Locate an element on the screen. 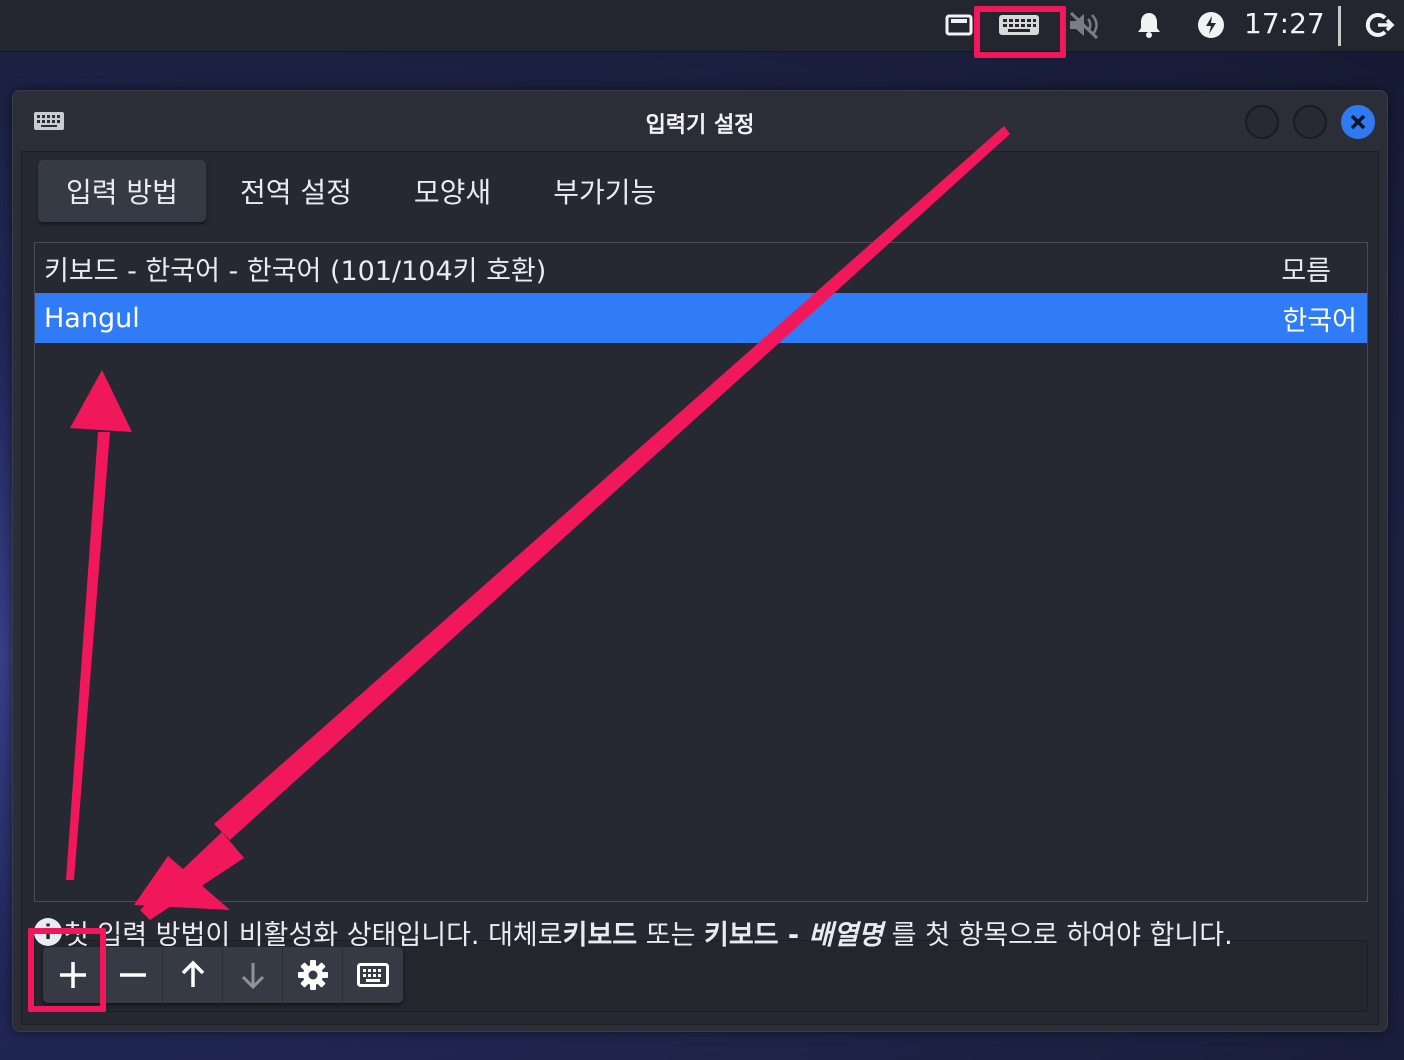  power-icon is located at coordinates (1211, 25).